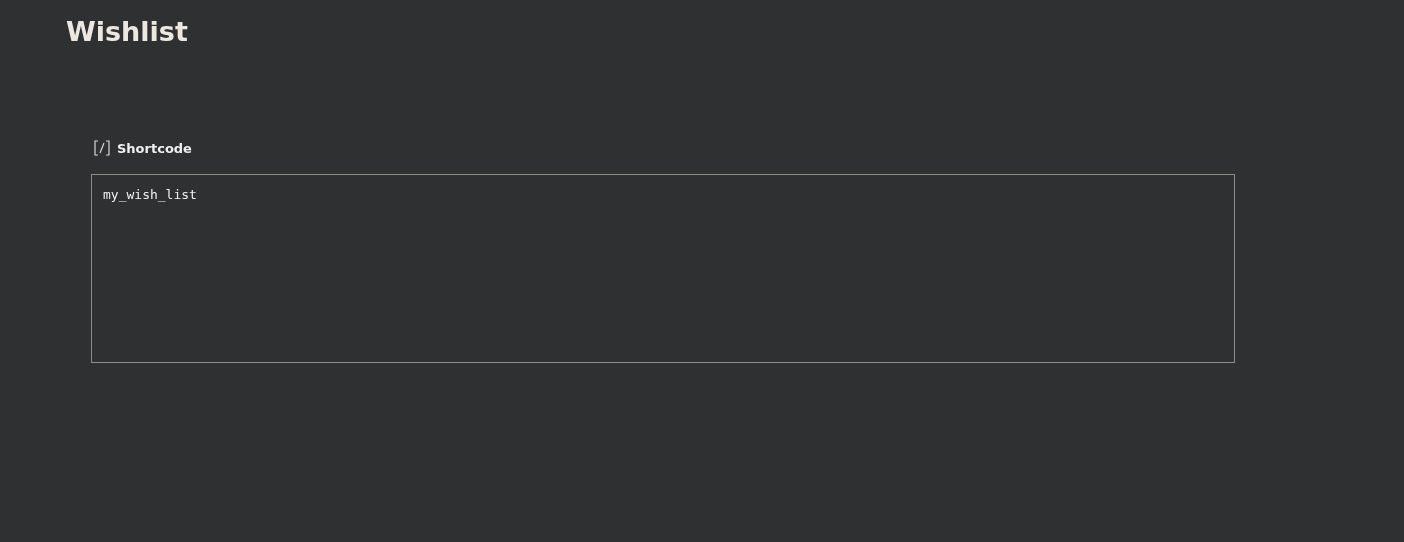  I want to click on block-label: Shortcode, so click(154, 148).